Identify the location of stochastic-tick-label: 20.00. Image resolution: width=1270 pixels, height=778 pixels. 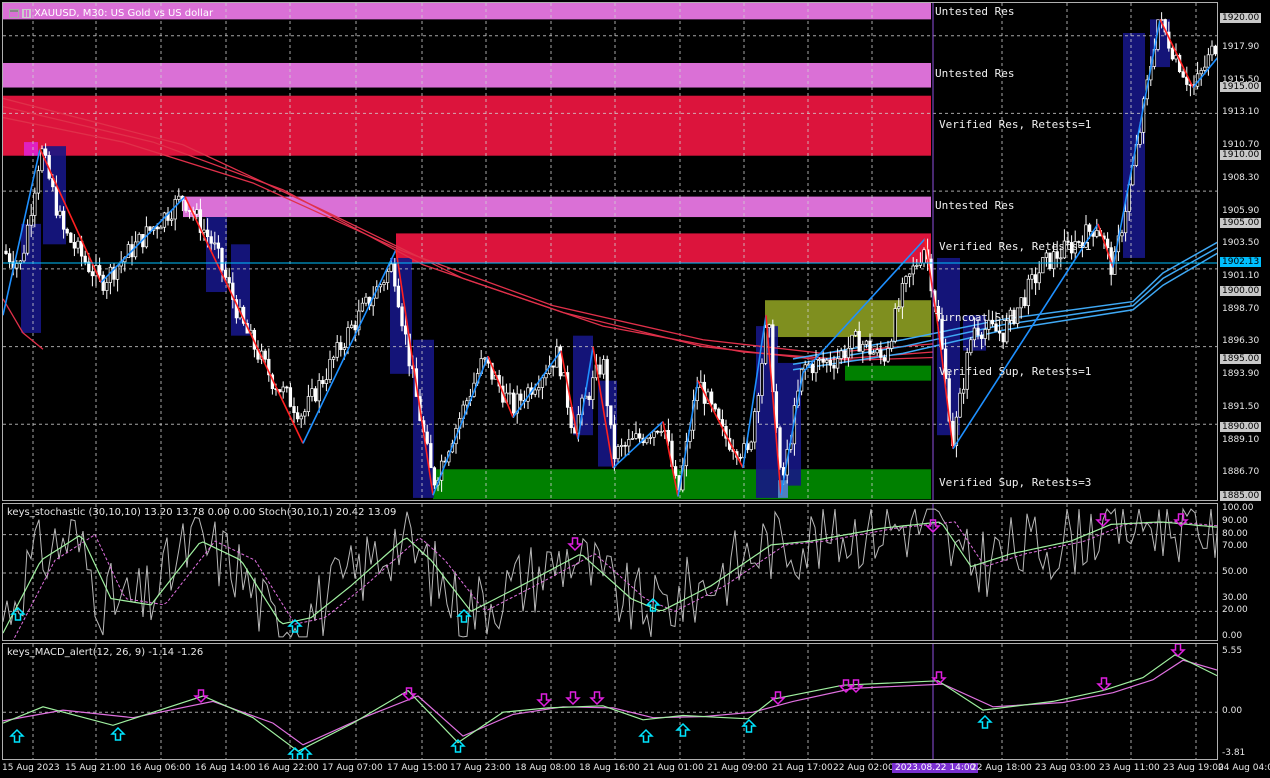
(1235, 610).